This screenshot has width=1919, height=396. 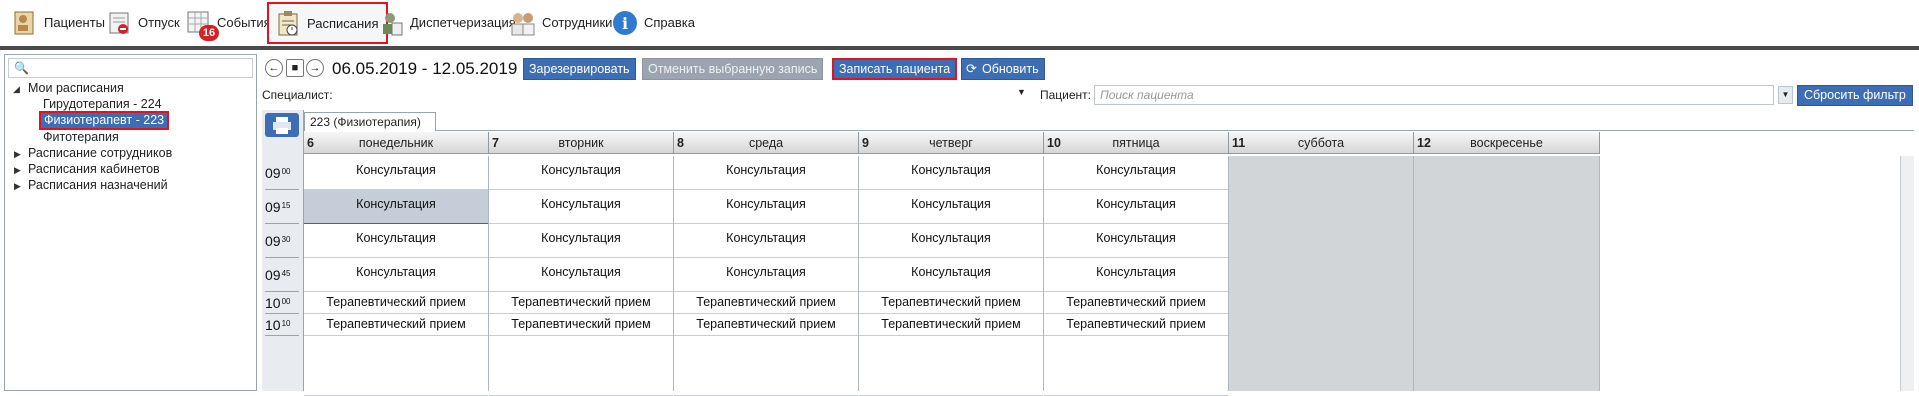 I want to click on menu-help-label: Справка, so click(x=669, y=22).